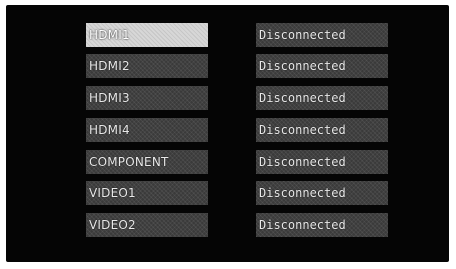  I want to click on input-row-hdmi1: HDMI1 Disconnected, so click(246, 35).